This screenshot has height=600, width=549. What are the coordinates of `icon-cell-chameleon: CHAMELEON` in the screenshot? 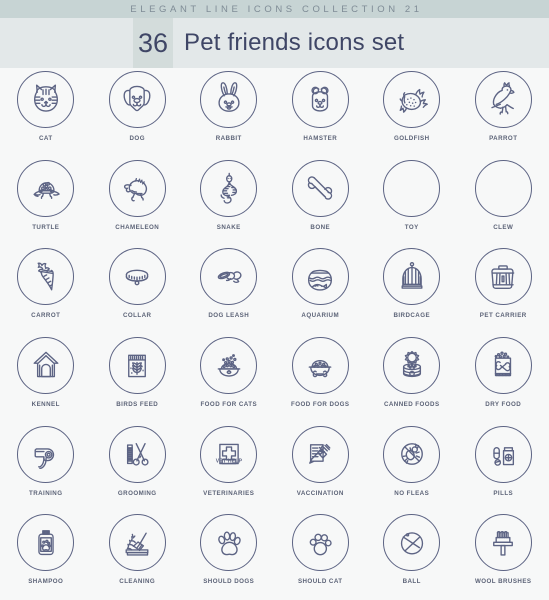 It's located at (138, 201).